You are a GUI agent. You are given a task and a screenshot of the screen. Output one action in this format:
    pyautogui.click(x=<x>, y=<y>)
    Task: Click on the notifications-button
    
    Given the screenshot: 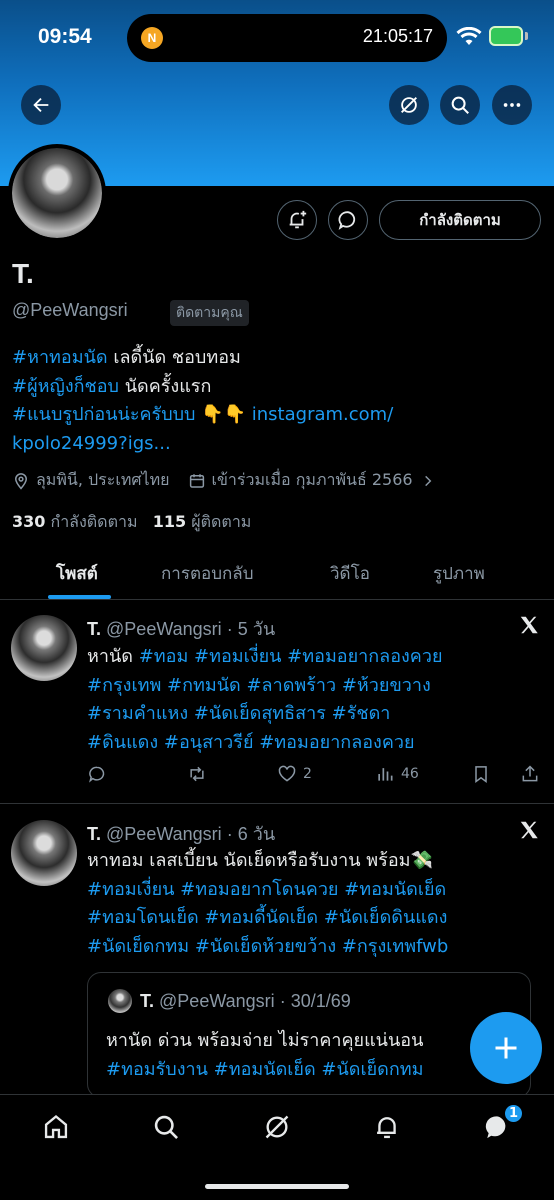 What is the action you would take?
    pyautogui.click(x=297, y=220)
    